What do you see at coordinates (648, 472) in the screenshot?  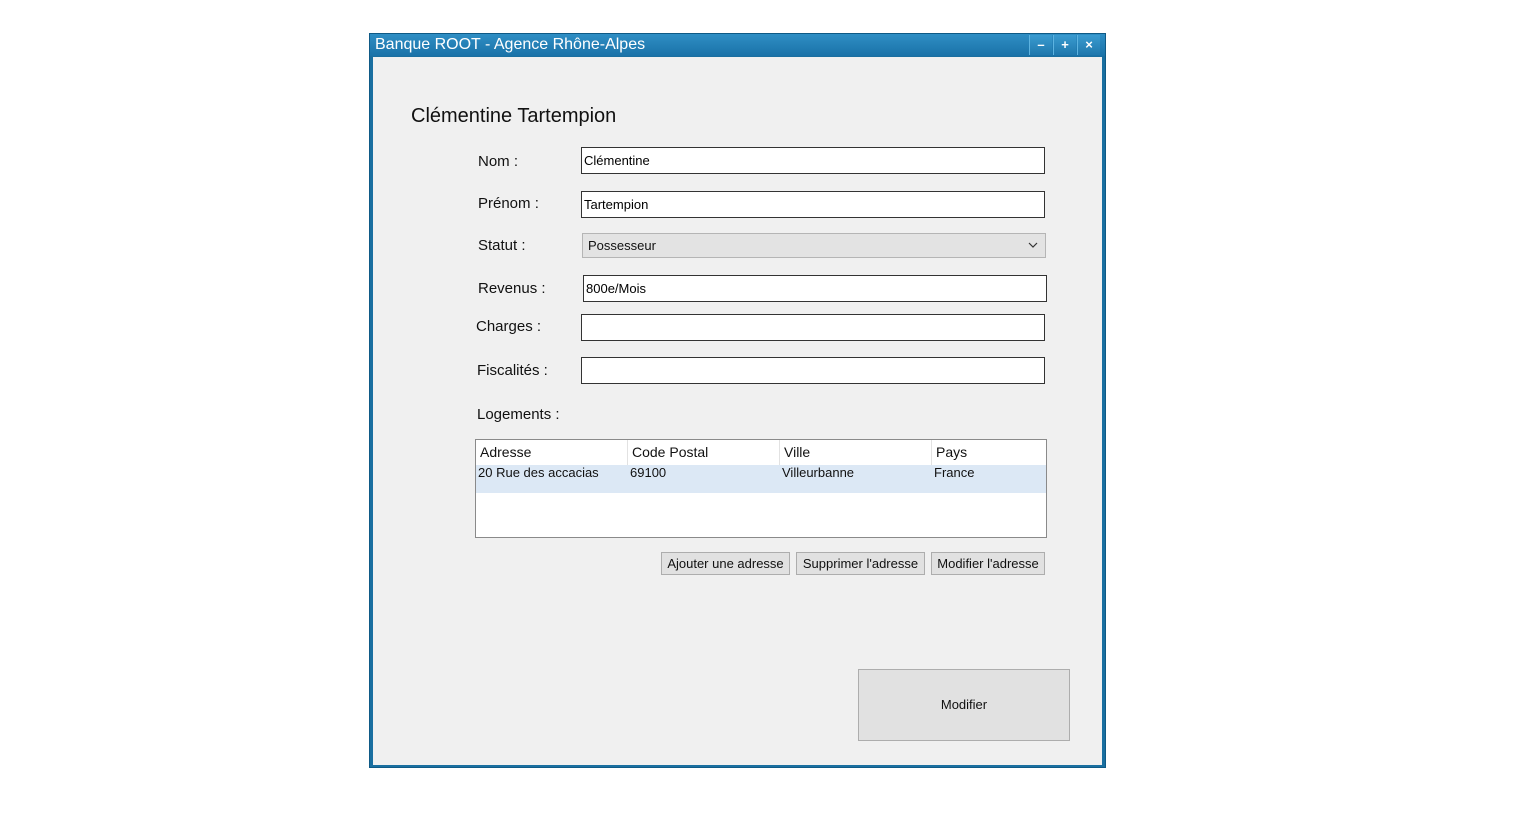 I see `cell-code-postal: 69100` at bounding box center [648, 472].